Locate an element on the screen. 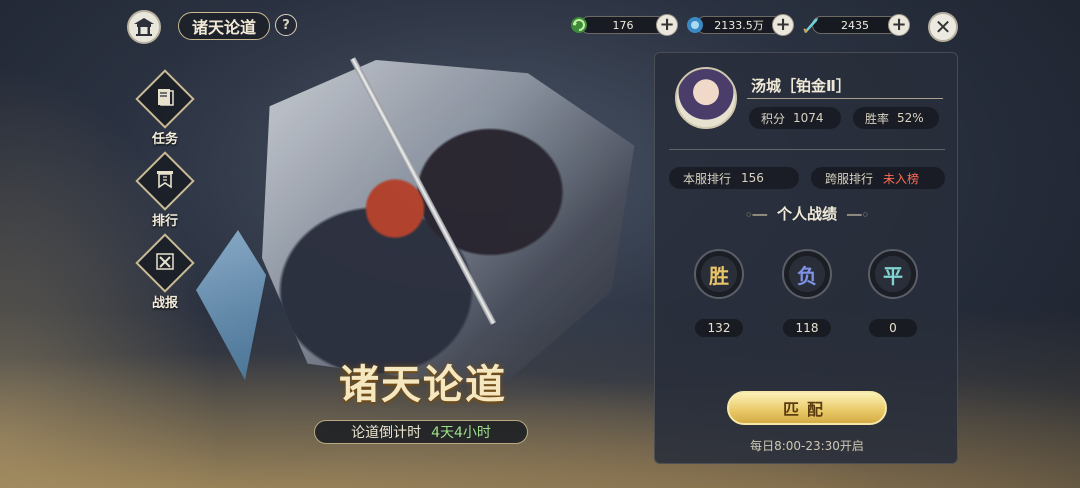  winrate-value: 52% is located at coordinates (910, 118).